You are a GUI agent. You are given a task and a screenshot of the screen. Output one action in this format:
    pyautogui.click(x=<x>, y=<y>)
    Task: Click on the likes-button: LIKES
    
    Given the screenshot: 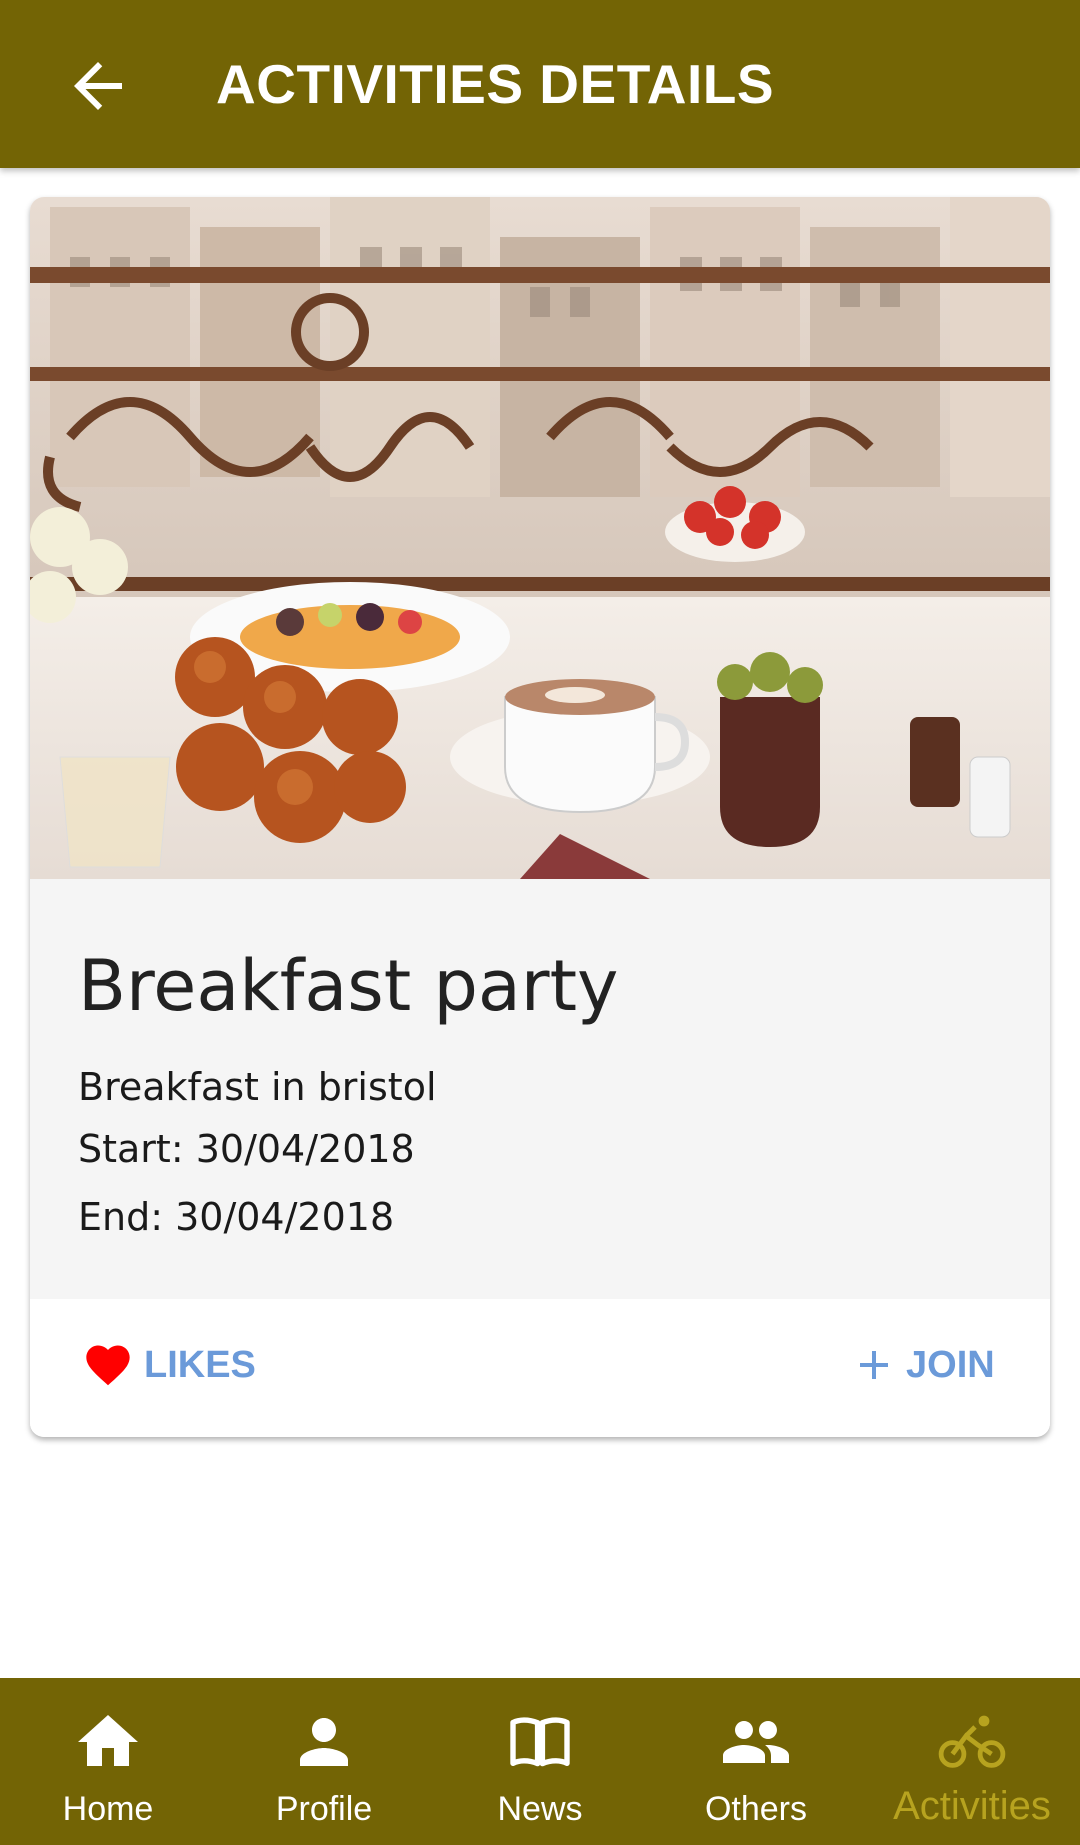 What is the action you would take?
    pyautogui.click(x=169, y=1365)
    